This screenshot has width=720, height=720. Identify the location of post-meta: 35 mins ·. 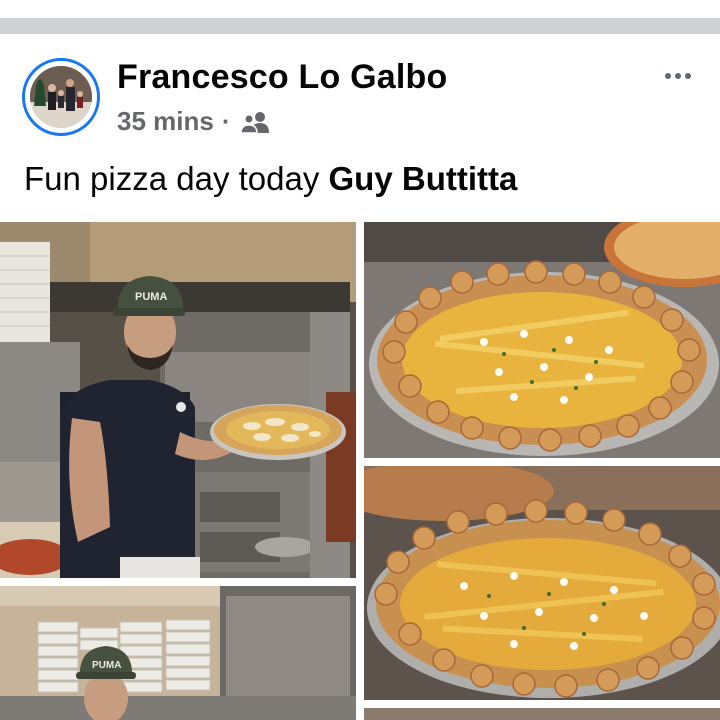
(194, 121).